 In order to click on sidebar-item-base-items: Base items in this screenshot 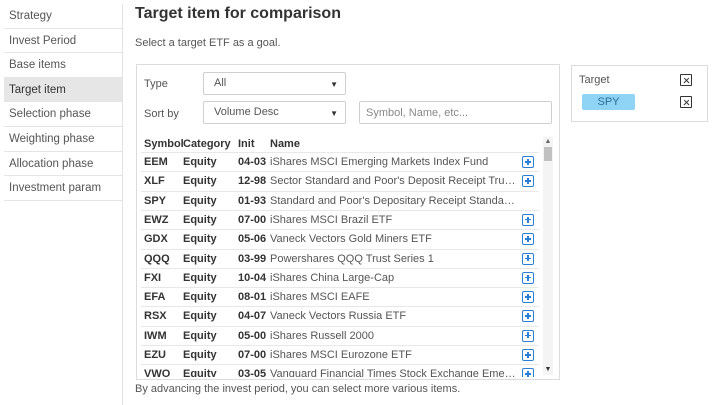, I will do `click(63, 65)`.